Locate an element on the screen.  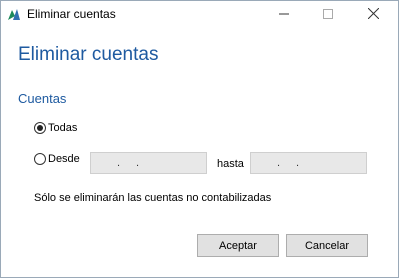
maximize-icon is located at coordinates (328, 15).